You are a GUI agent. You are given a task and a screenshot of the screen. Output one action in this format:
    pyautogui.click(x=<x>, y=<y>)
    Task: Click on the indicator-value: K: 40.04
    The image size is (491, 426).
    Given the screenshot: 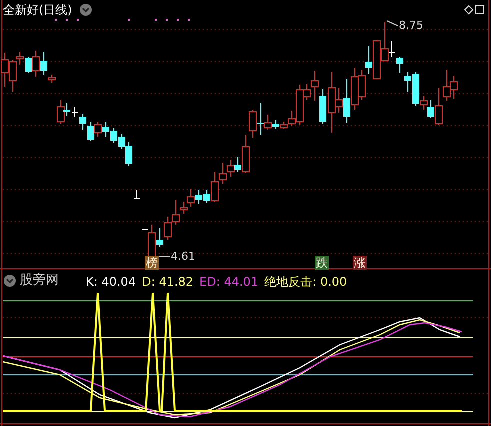 What is the action you would take?
    pyautogui.click(x=111, y=282)
    